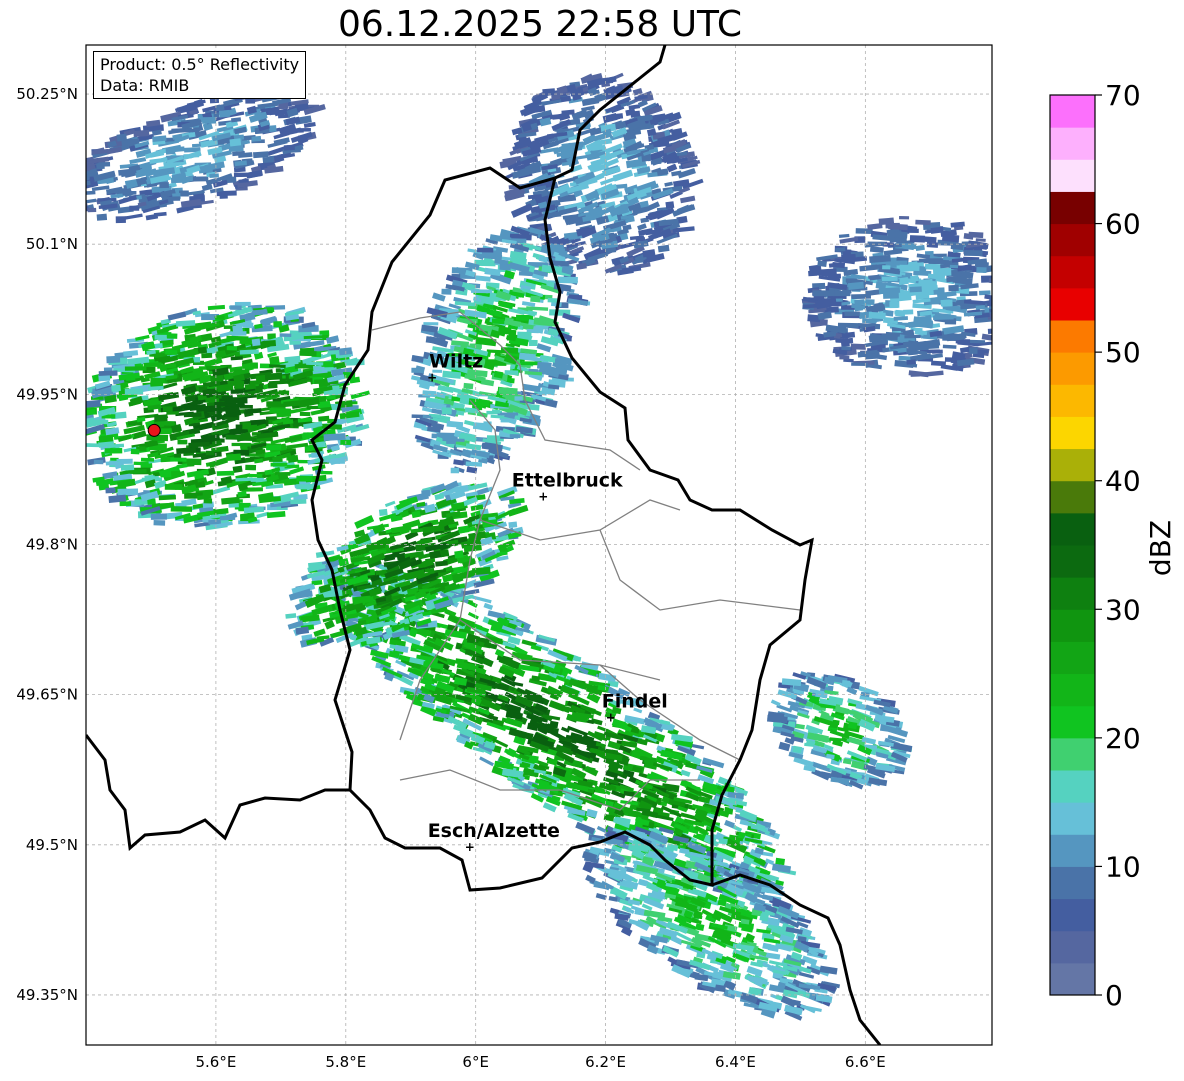 The height and width of the screenshot is (1081, 1184). I want to click on colorbar: 010203040506070, so click(1095, 545).